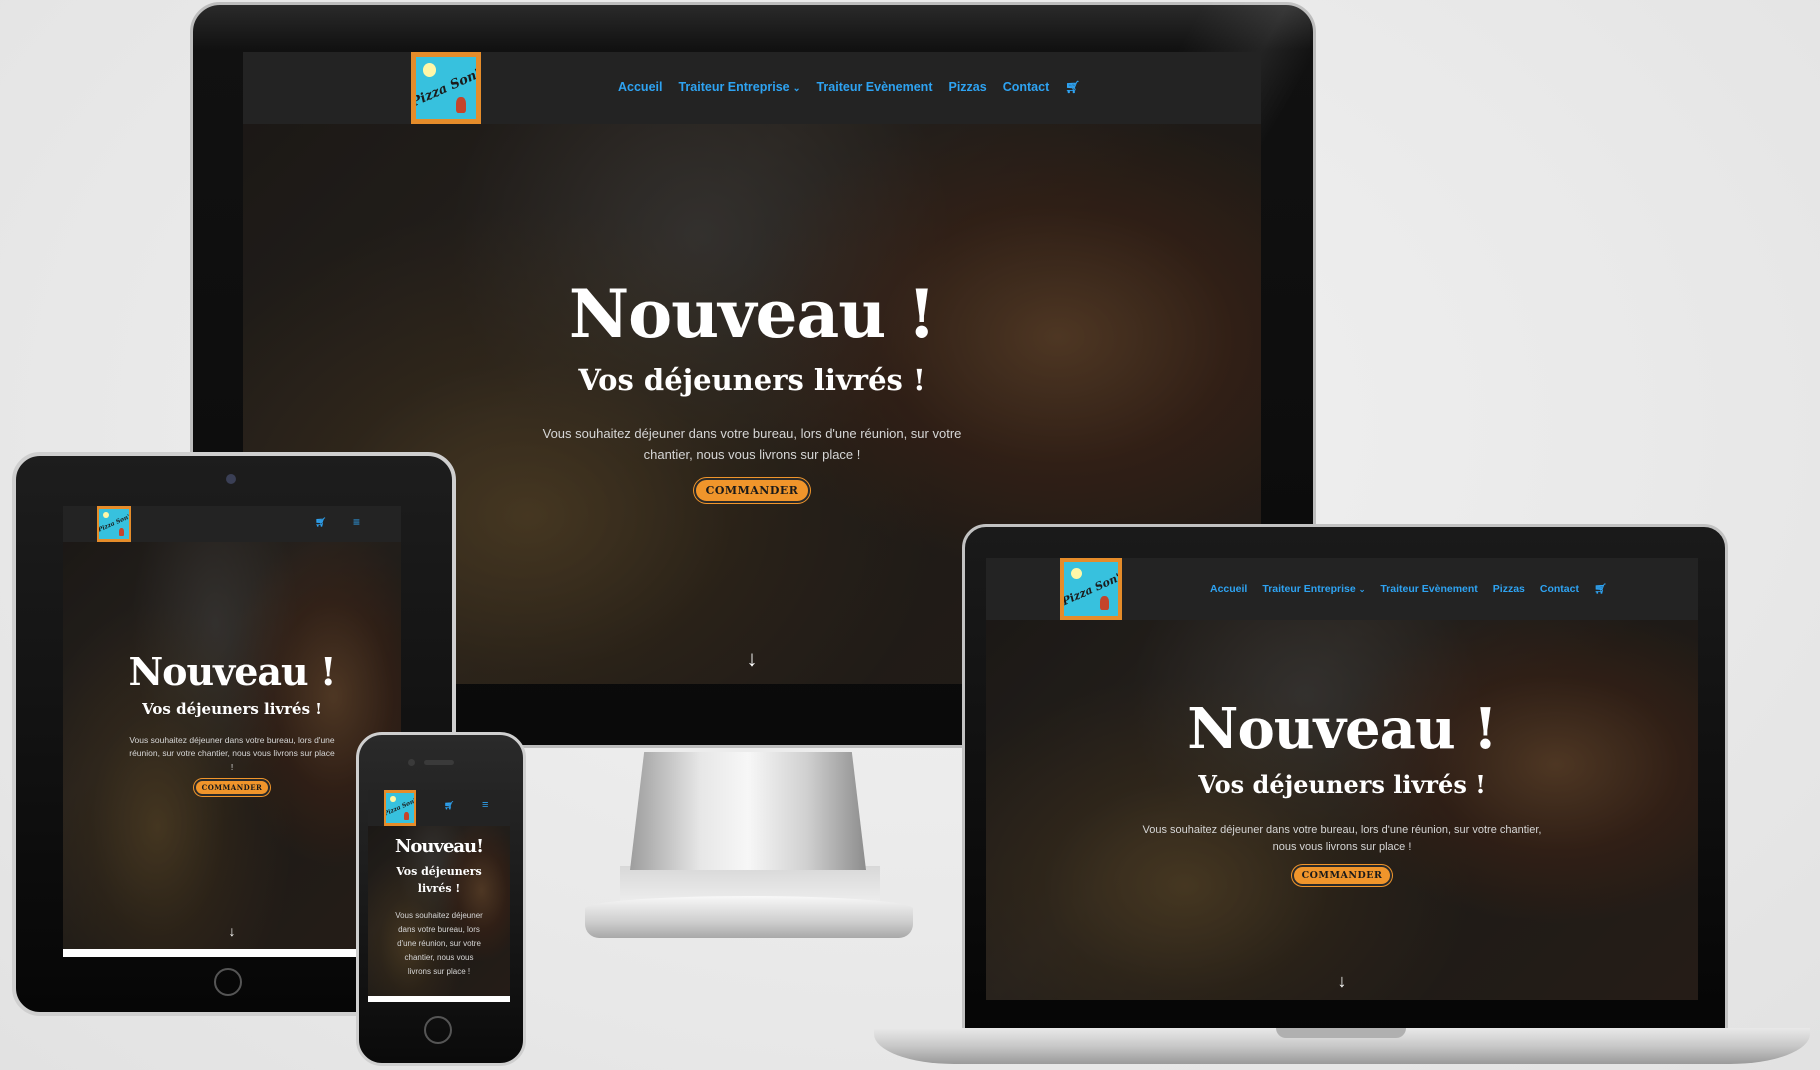  What do you see at coordinates (446, 88) in the screenshot?
I see `desktop-logo: Pizza Son'` at bounding box center [446, 88].